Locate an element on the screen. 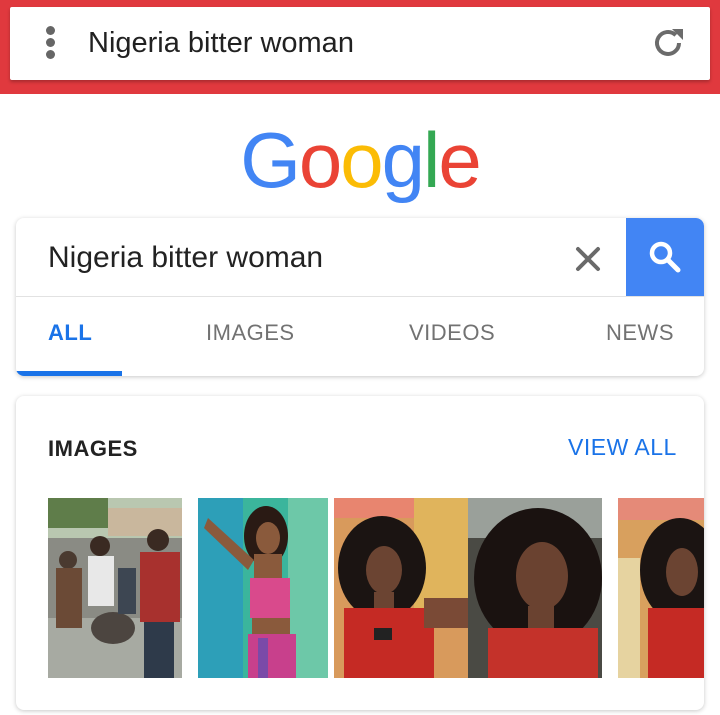 The image size is (720, 715). tab-videos: VIDEOS is located at coordinates (452, 333).